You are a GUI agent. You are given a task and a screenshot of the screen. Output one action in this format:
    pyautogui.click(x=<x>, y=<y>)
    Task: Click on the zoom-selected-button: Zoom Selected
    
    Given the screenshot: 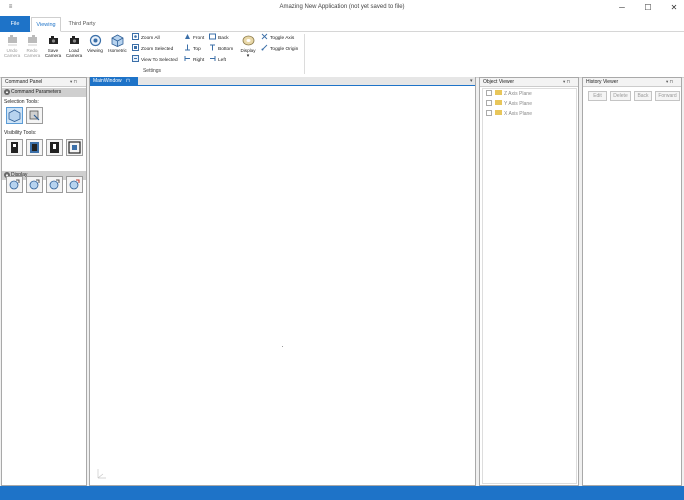 What is the action you would take?
    pyautogui.click(x=153, y=49)
    